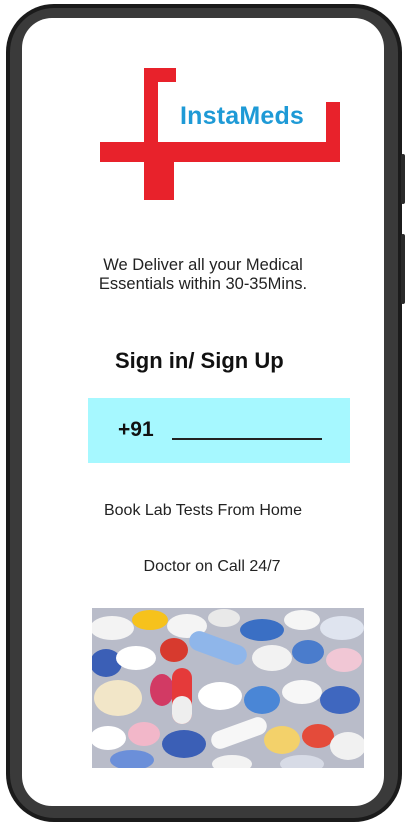 The width and height of the screenshot is (410, 827). Describe the element at coordinates (203, 511) in the screenshot. I see `book-lab-tests-link: Book Lab Tests From Home` at that location.